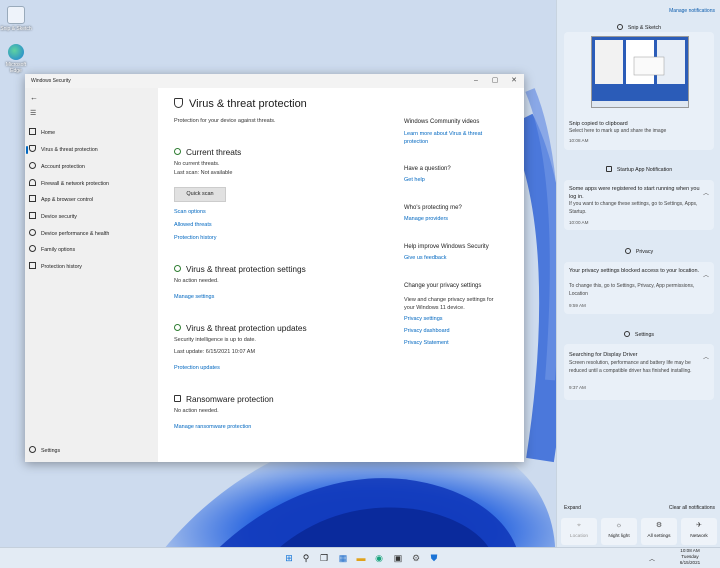 This screenshot has height=568, width=720. I want to click on manage-ransomware-link: Manage ransomware protection, so click(212, 427).